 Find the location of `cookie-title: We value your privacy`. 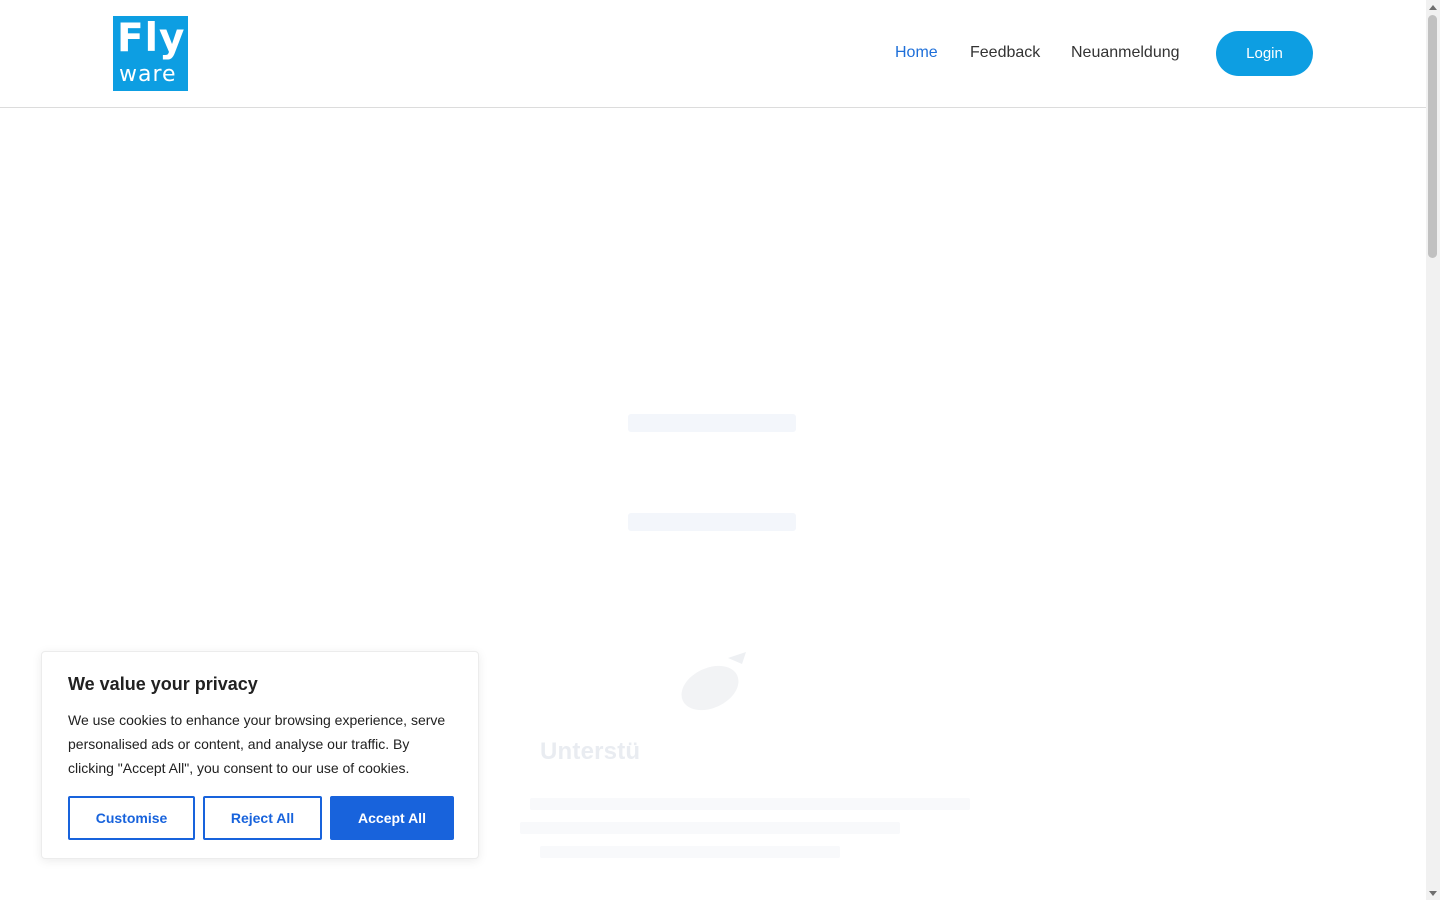

cookie-title: We value your privacy is located at coordinates (163, 684).